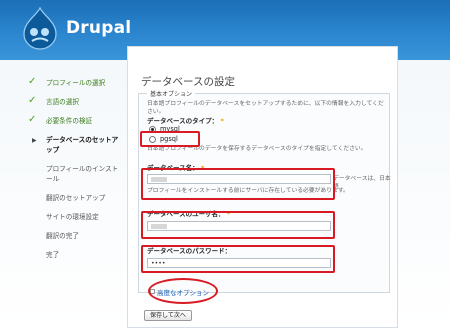  What do you see at coordinates (34, 140) in the screenshot?
I see `current-step-arrow-icon: ▶` at bounding box center [34, 140].